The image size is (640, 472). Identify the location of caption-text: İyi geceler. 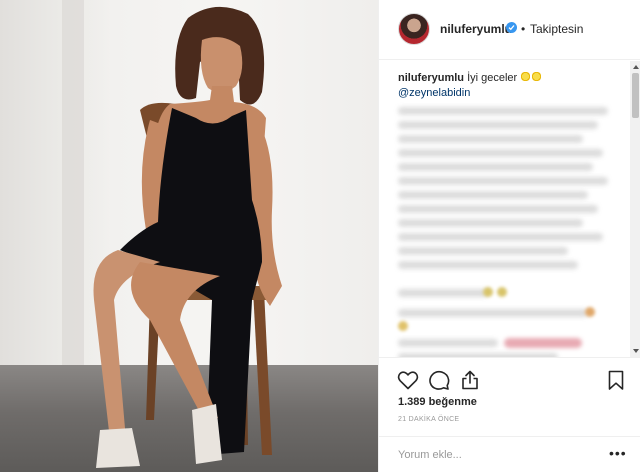
(492, 78).